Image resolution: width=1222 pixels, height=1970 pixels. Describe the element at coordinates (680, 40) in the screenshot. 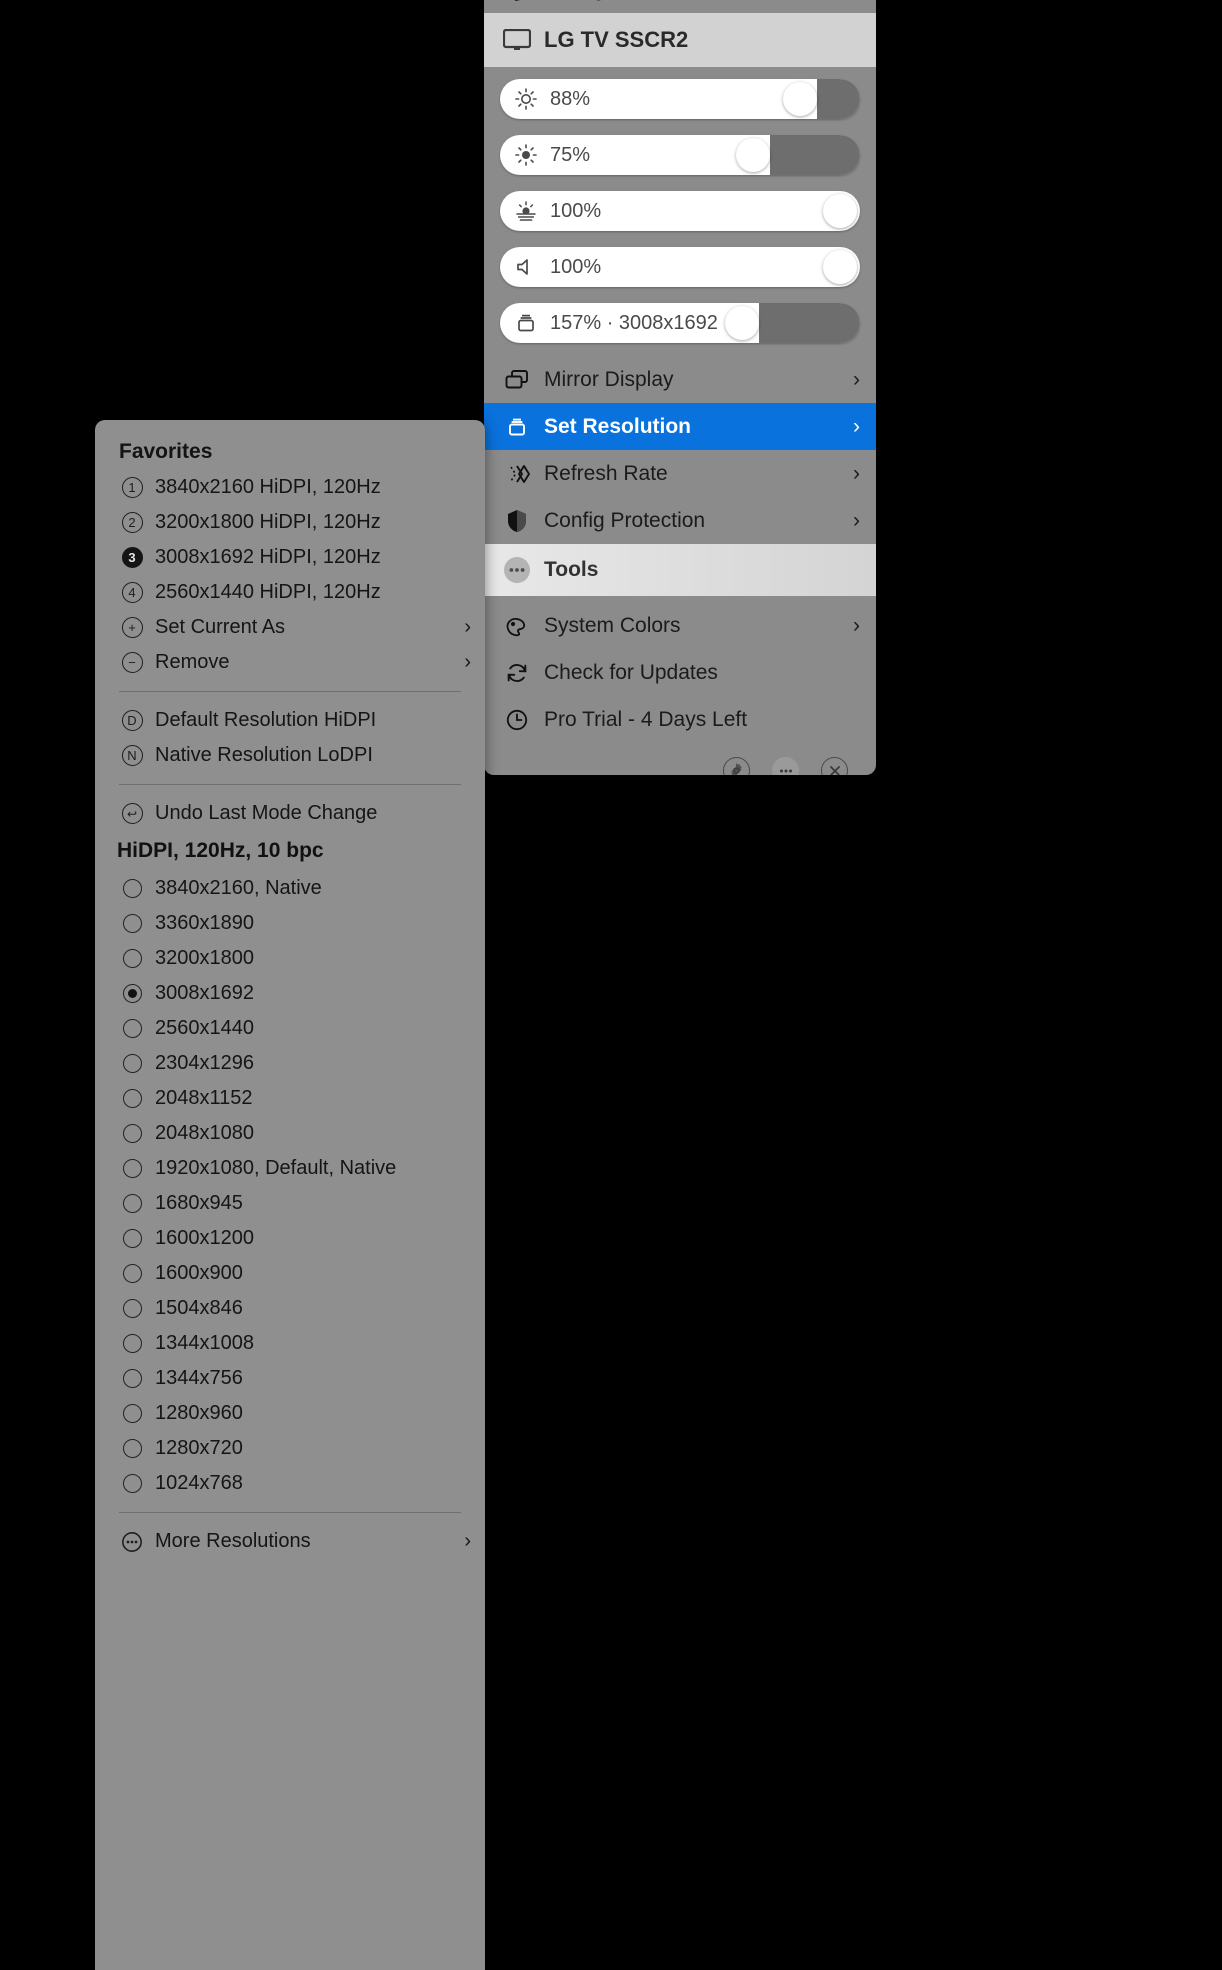

I see `display-header-lg-tv-sscr2: LG TV SSCR2` at that location.